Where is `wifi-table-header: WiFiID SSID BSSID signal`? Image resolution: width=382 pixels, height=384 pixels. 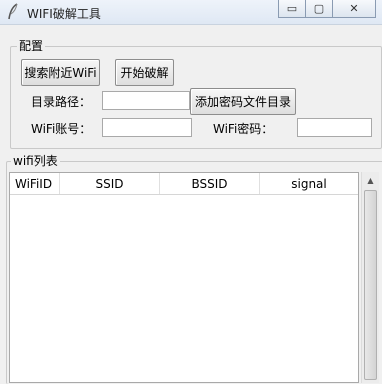
wifi-table-header: WiFiID SSID BSSID signal is located at coordinates (184, 184).